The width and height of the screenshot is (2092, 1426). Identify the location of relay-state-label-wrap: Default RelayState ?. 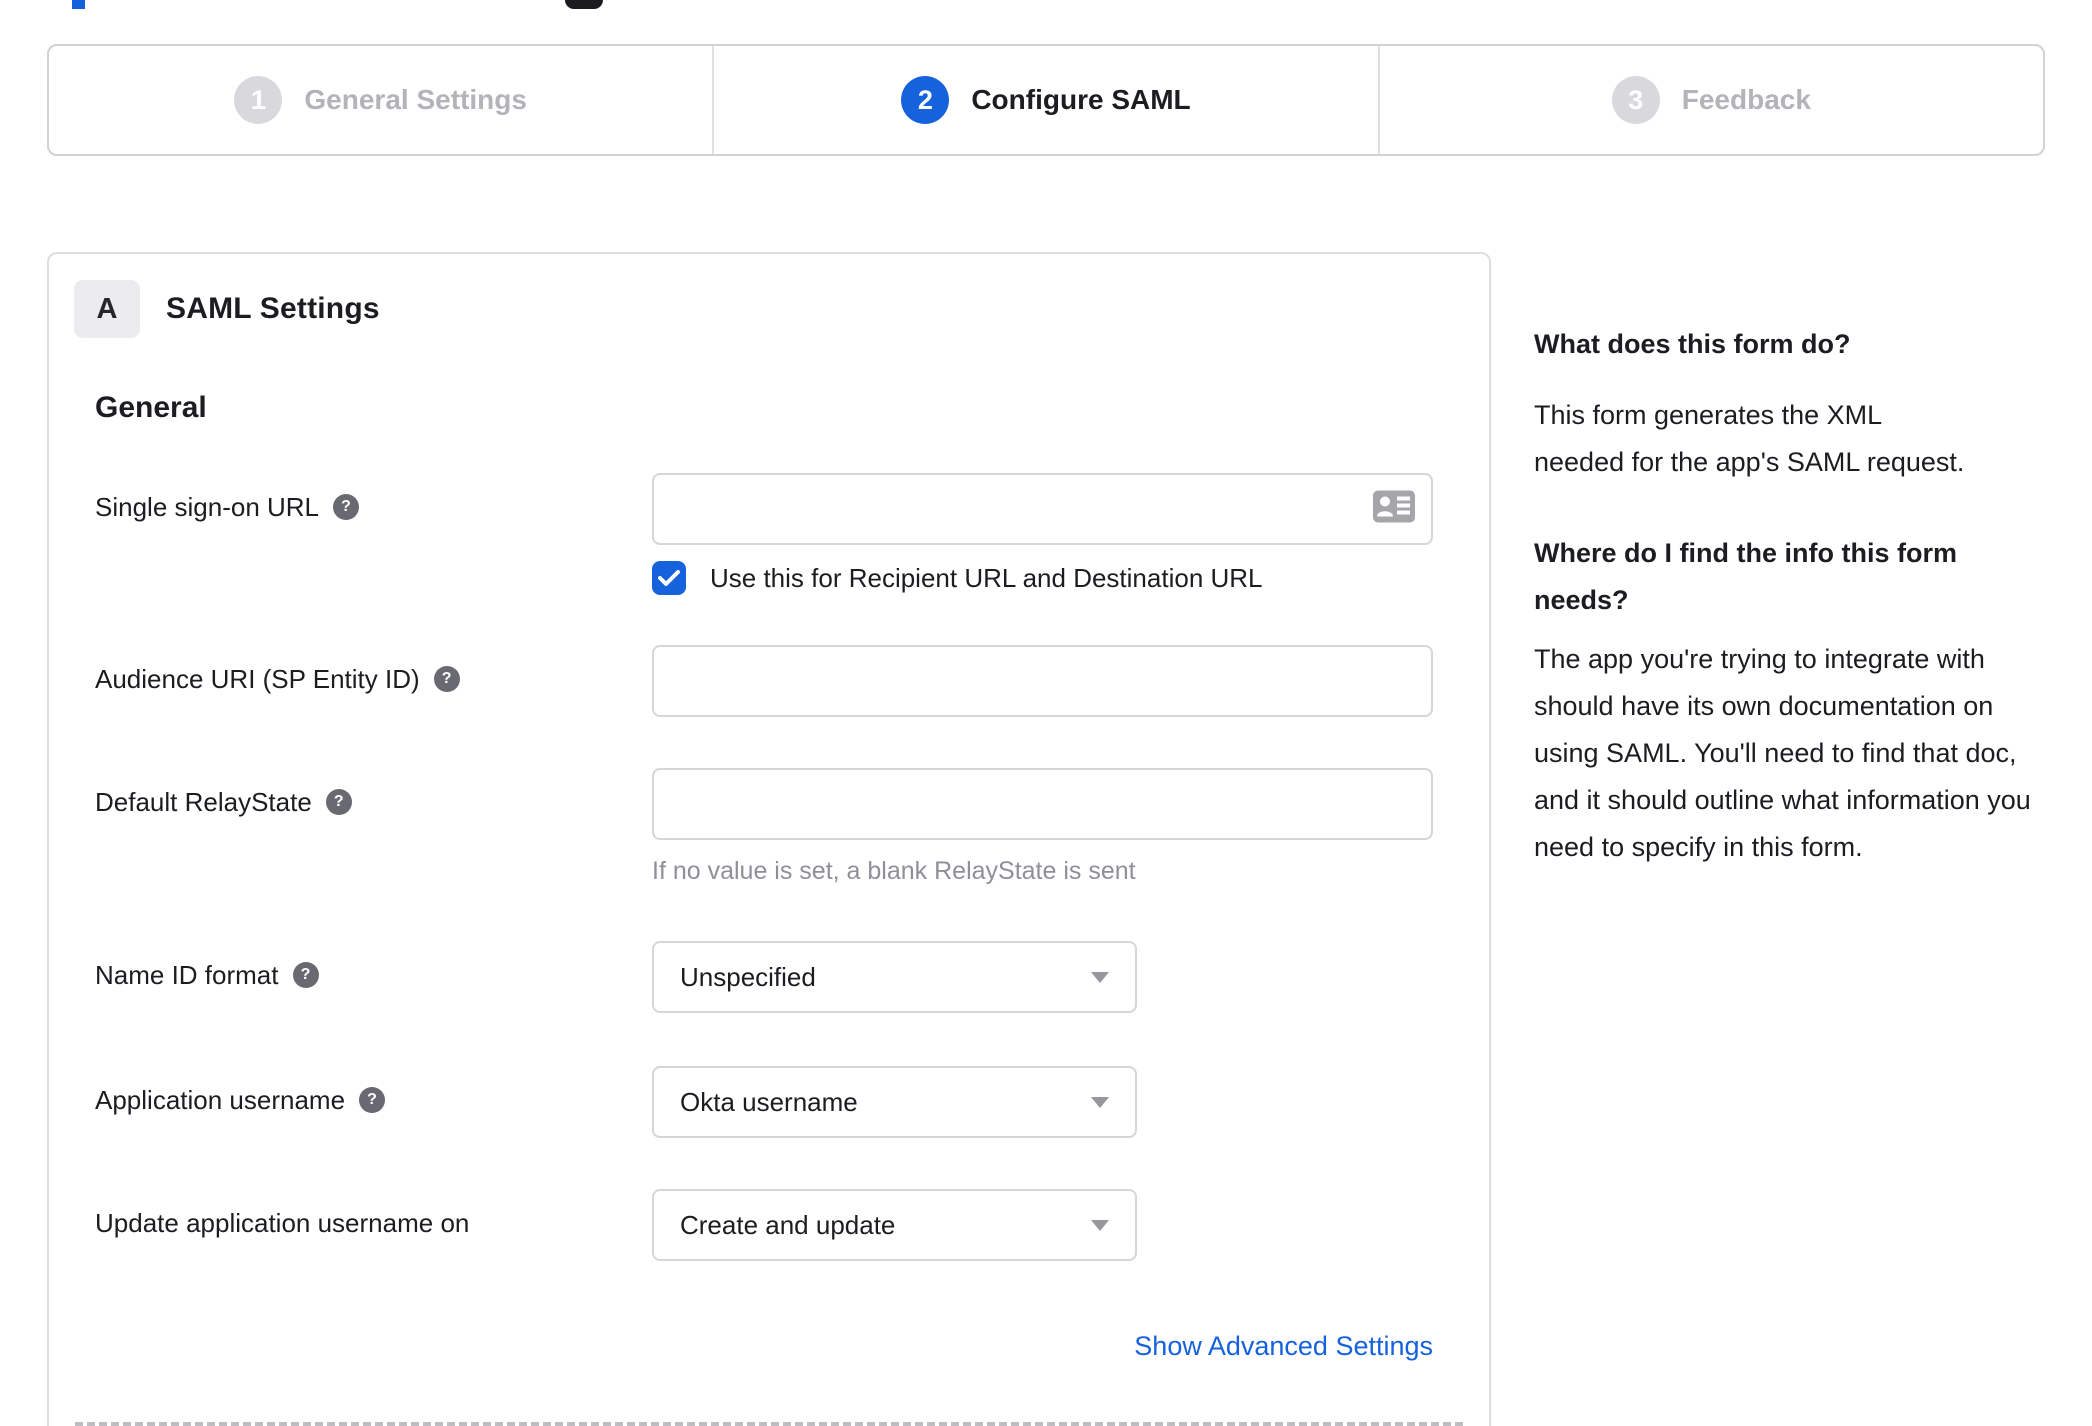
(373, 793).